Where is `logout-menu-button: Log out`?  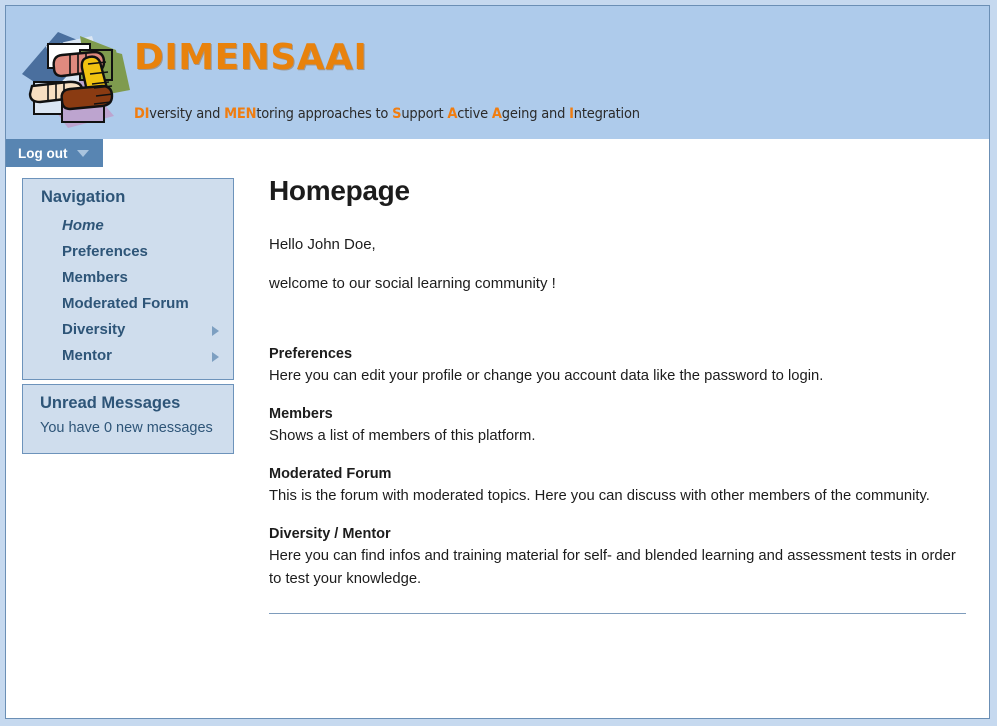 logout-menu-button: Log out is located at coordinates (55, 153).